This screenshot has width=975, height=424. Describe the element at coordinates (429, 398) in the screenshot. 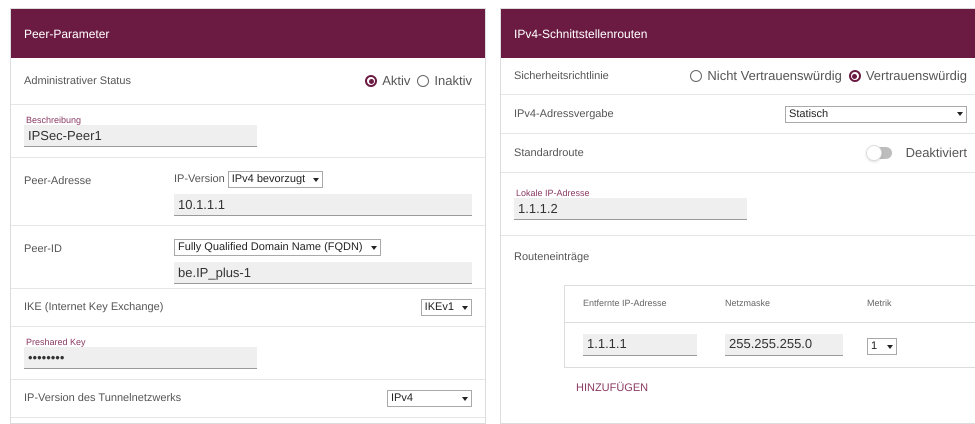

I see `dropdown: IPv4` at that location.